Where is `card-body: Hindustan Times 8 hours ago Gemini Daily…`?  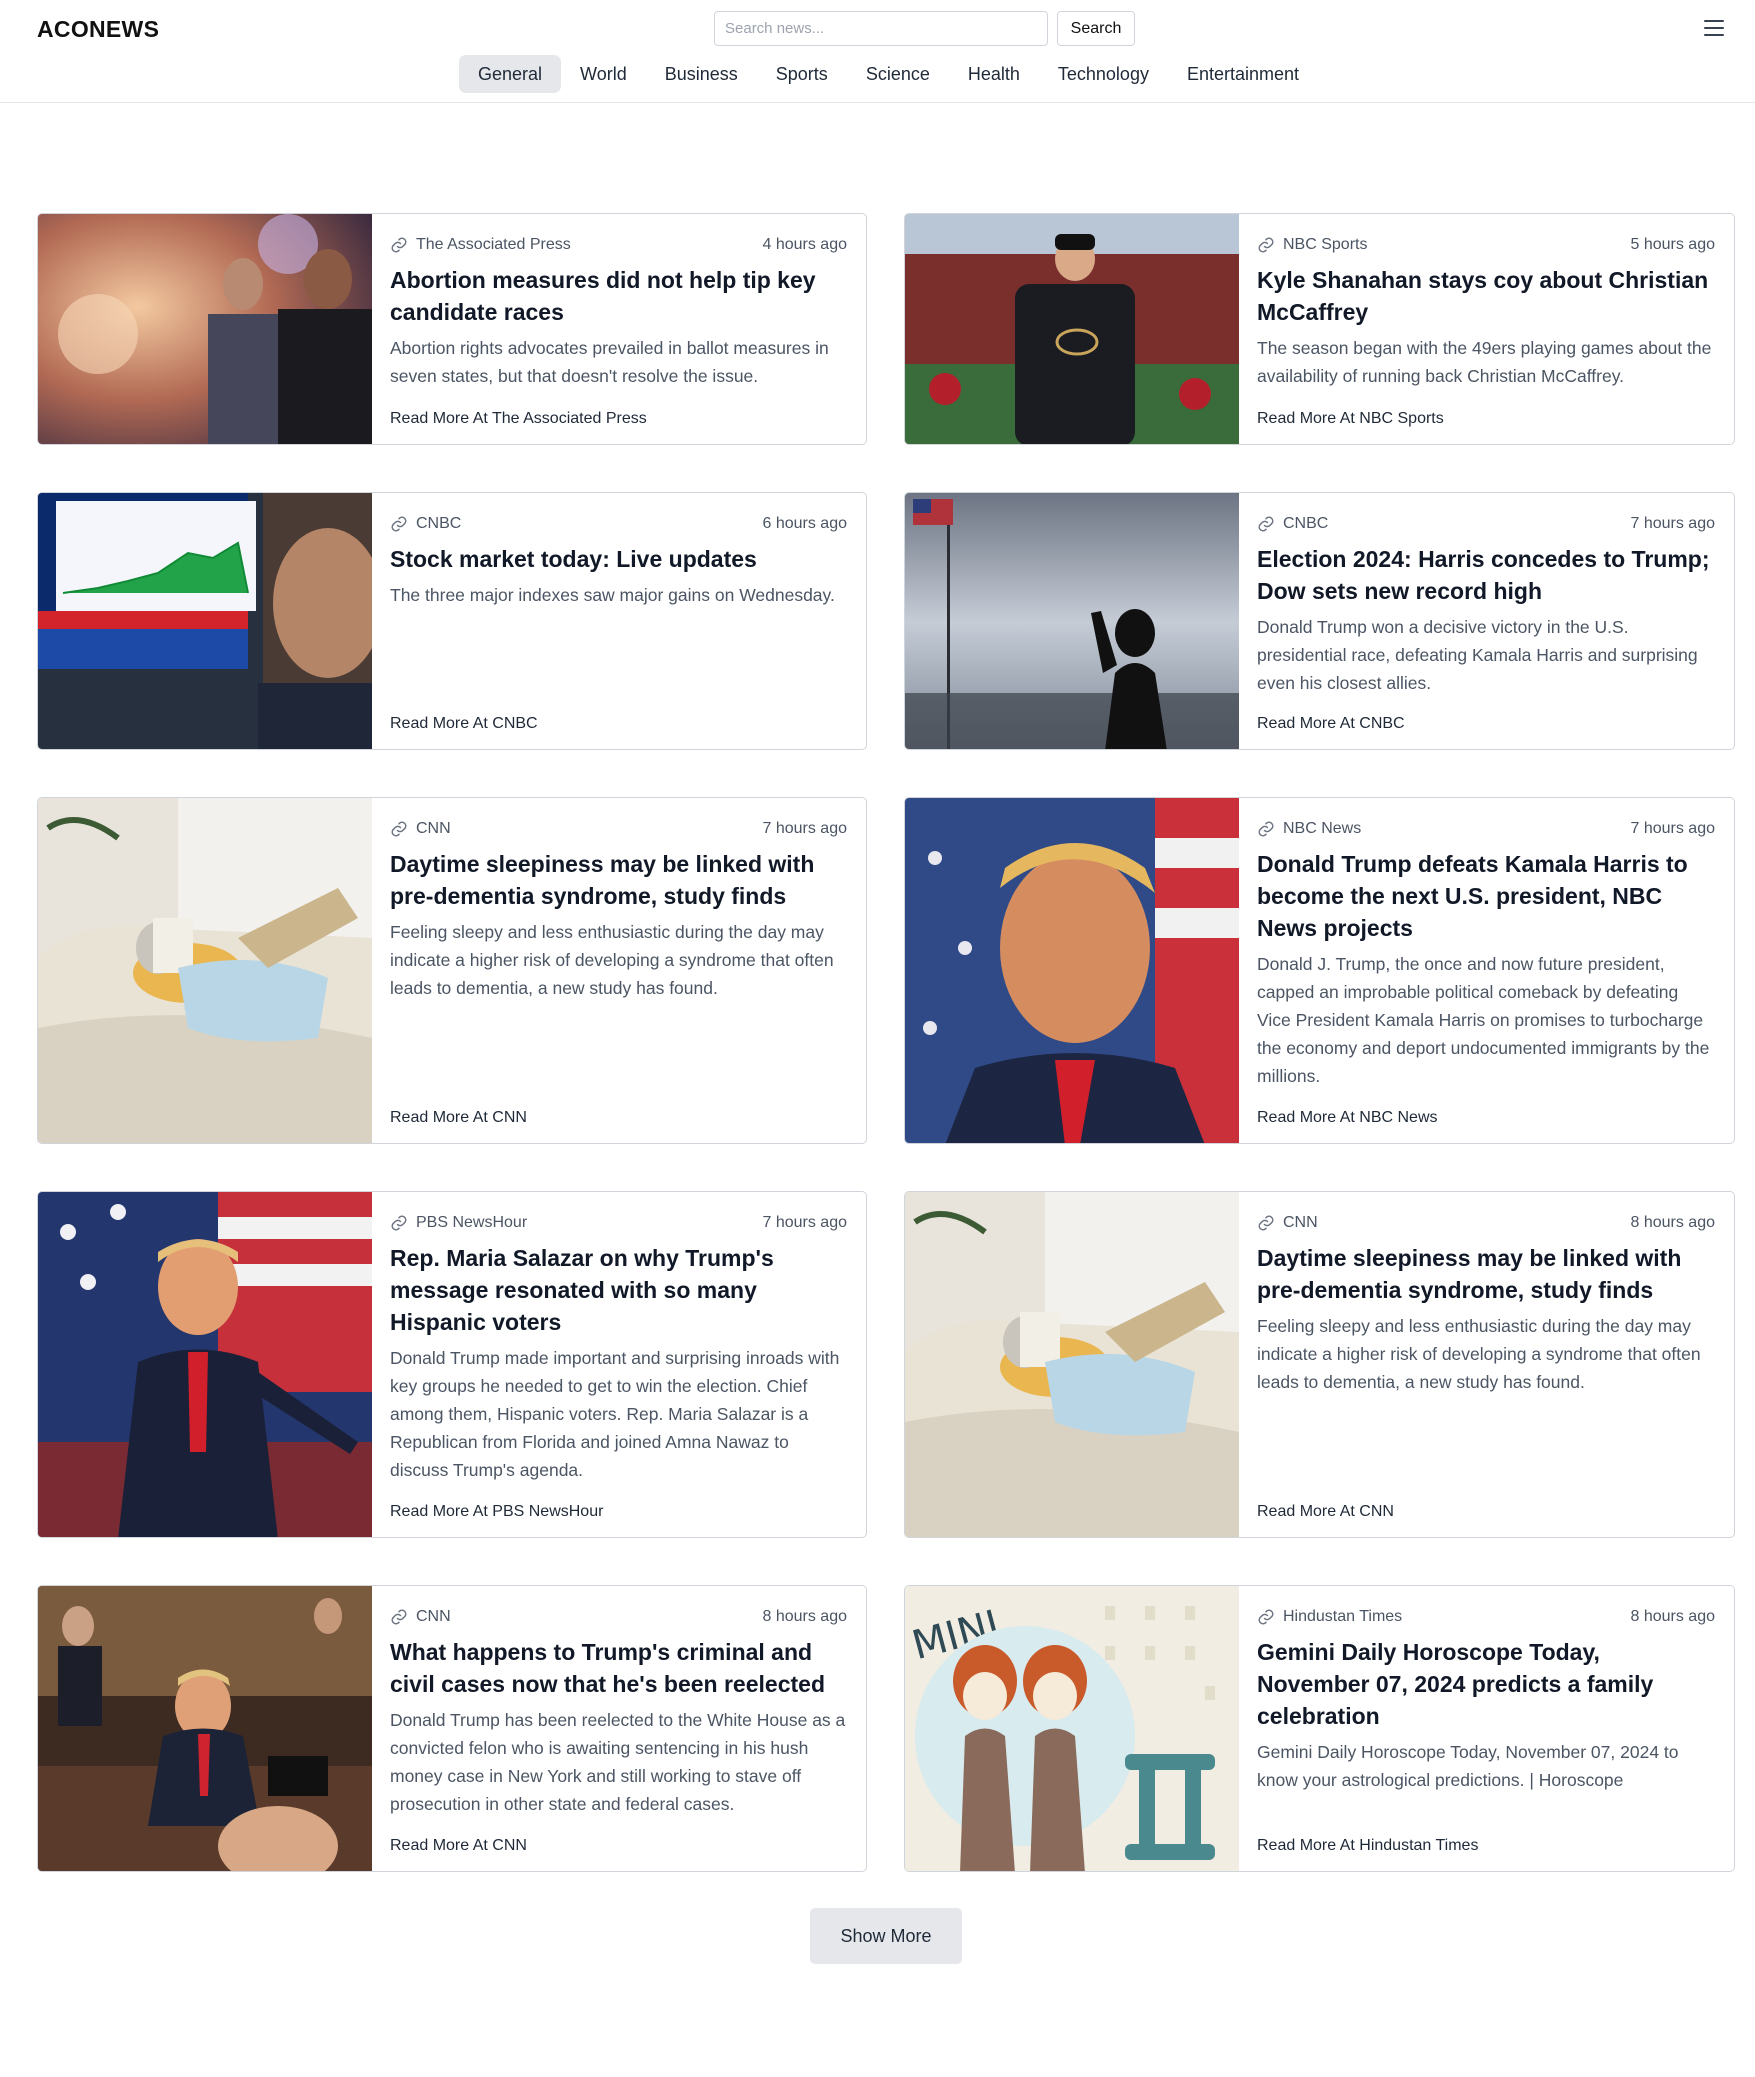
card-body: Hindustan Times 8 hours ago Gemini Daily… is located at coordinates (1486, 1728).